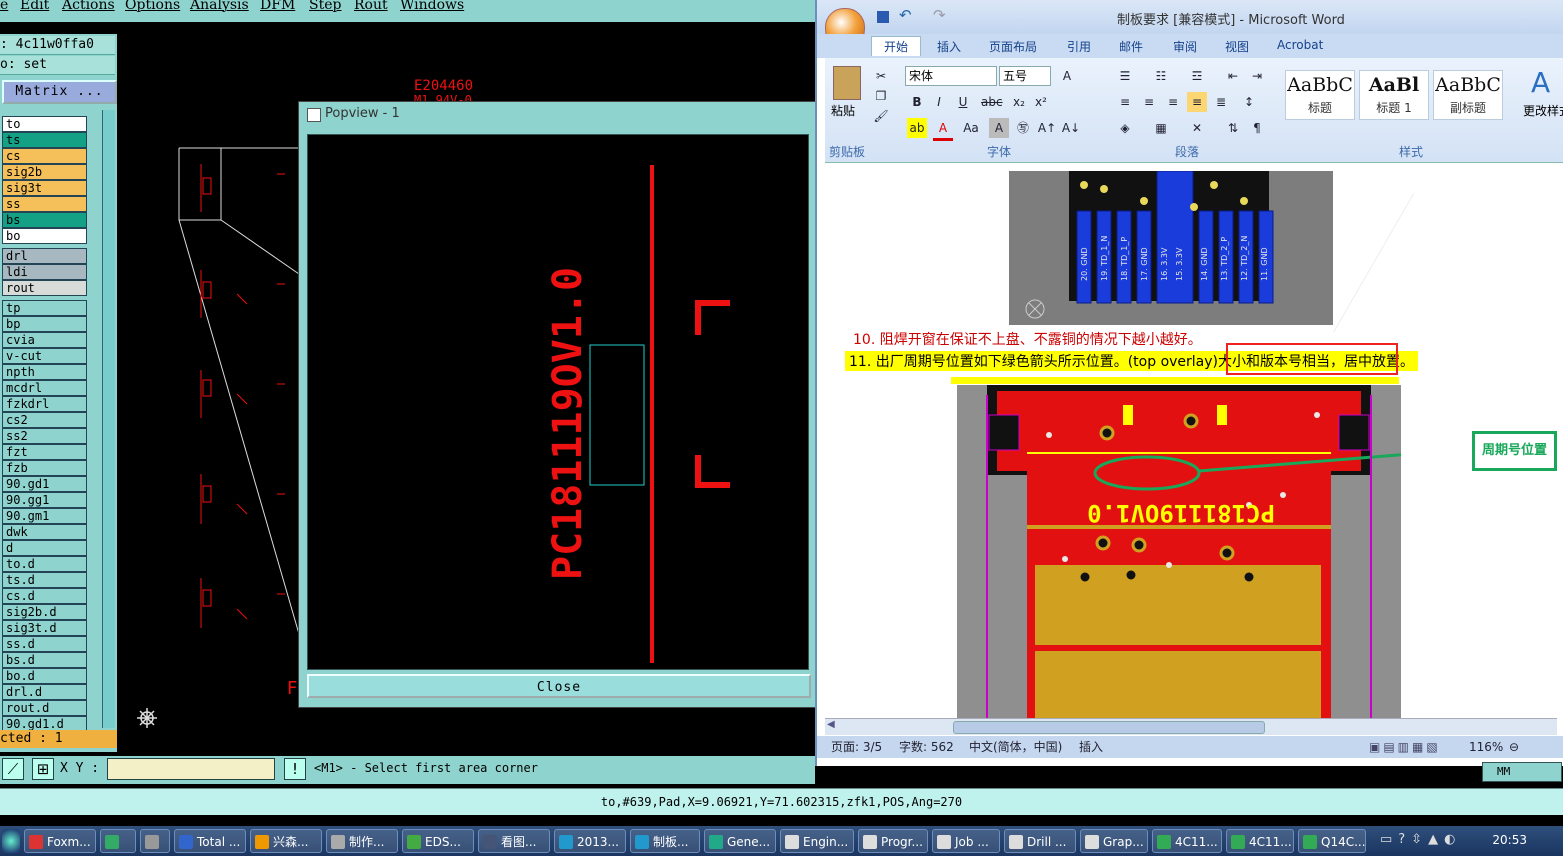 The width and height of the screenshot is (1563, 856). Describe the element at coordinates (1125, 102) in the screenshot. I see `align-left-icon: ≡` at that location.